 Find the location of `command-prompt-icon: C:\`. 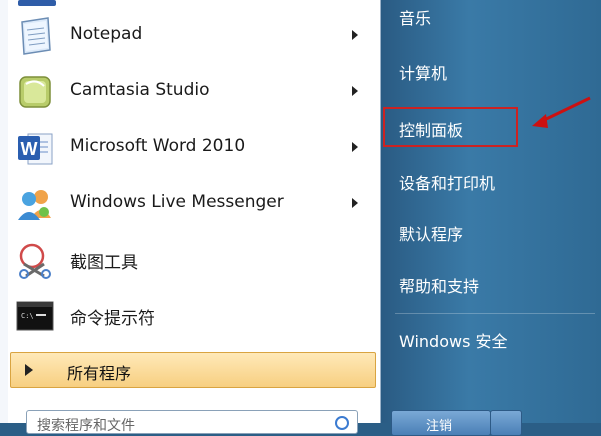

command-prompt-icon: C:\ is located at coordinates (35, 316).